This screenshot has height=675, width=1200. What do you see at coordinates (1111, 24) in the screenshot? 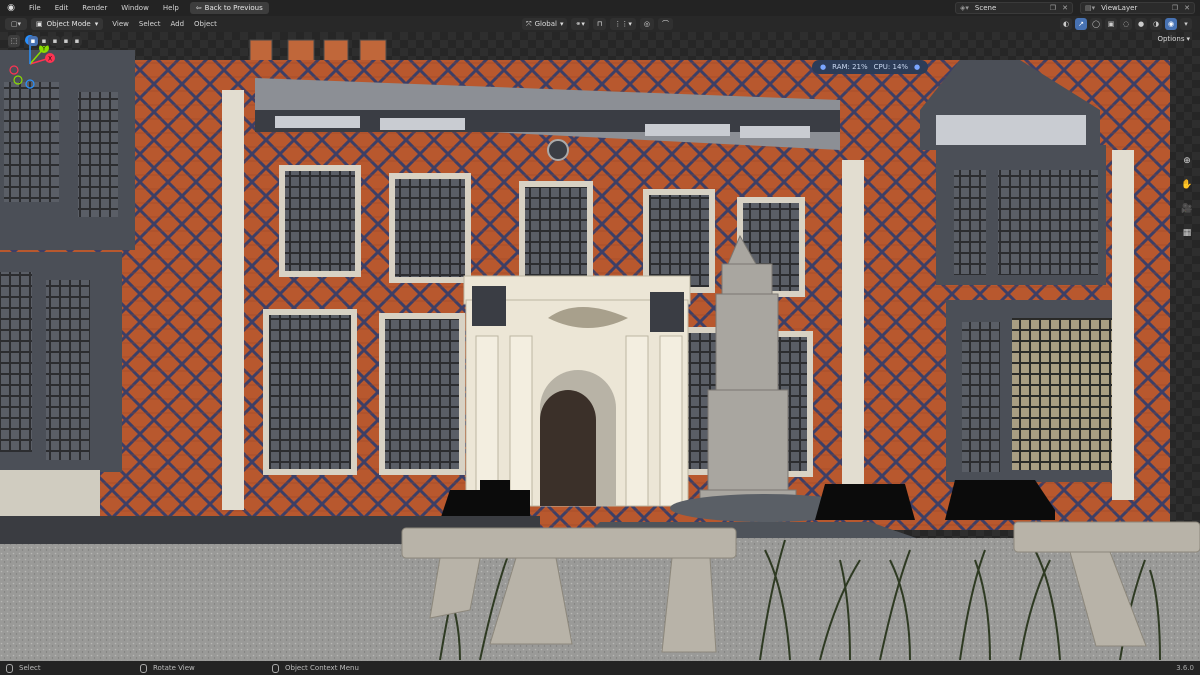
I see `xray-toggle-icon: ▣` at bounding box center [1111, 24].